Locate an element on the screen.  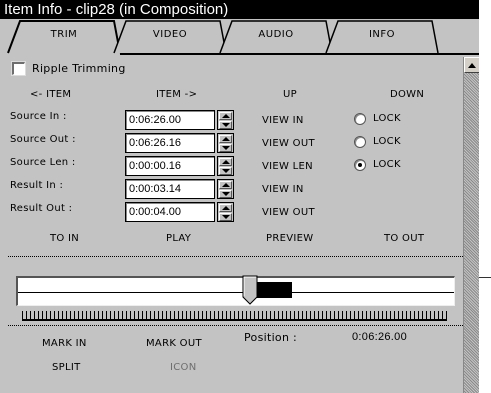
lock-radio-source-out is located at coordinates (360, 142).